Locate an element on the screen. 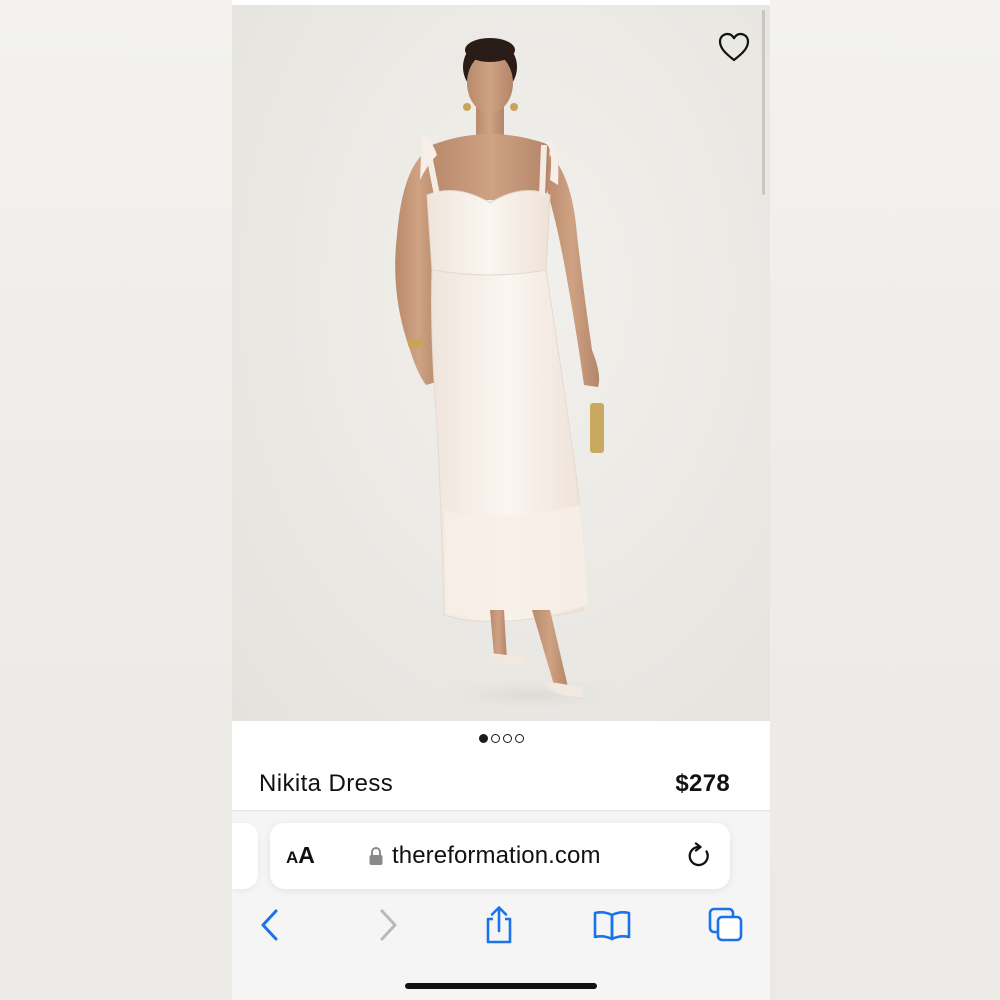 This screenshot has width=1000, height=1000. address-bar: A A thereformation.com is located at coordinates (500, 856).